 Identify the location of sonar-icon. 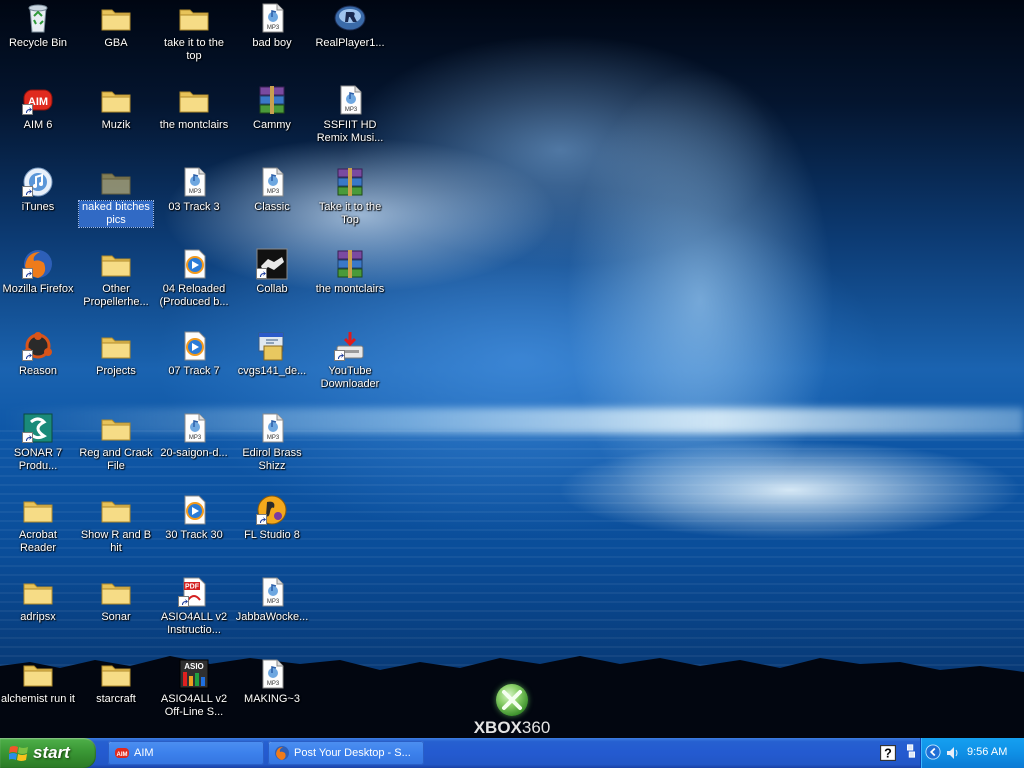
(38, 428).